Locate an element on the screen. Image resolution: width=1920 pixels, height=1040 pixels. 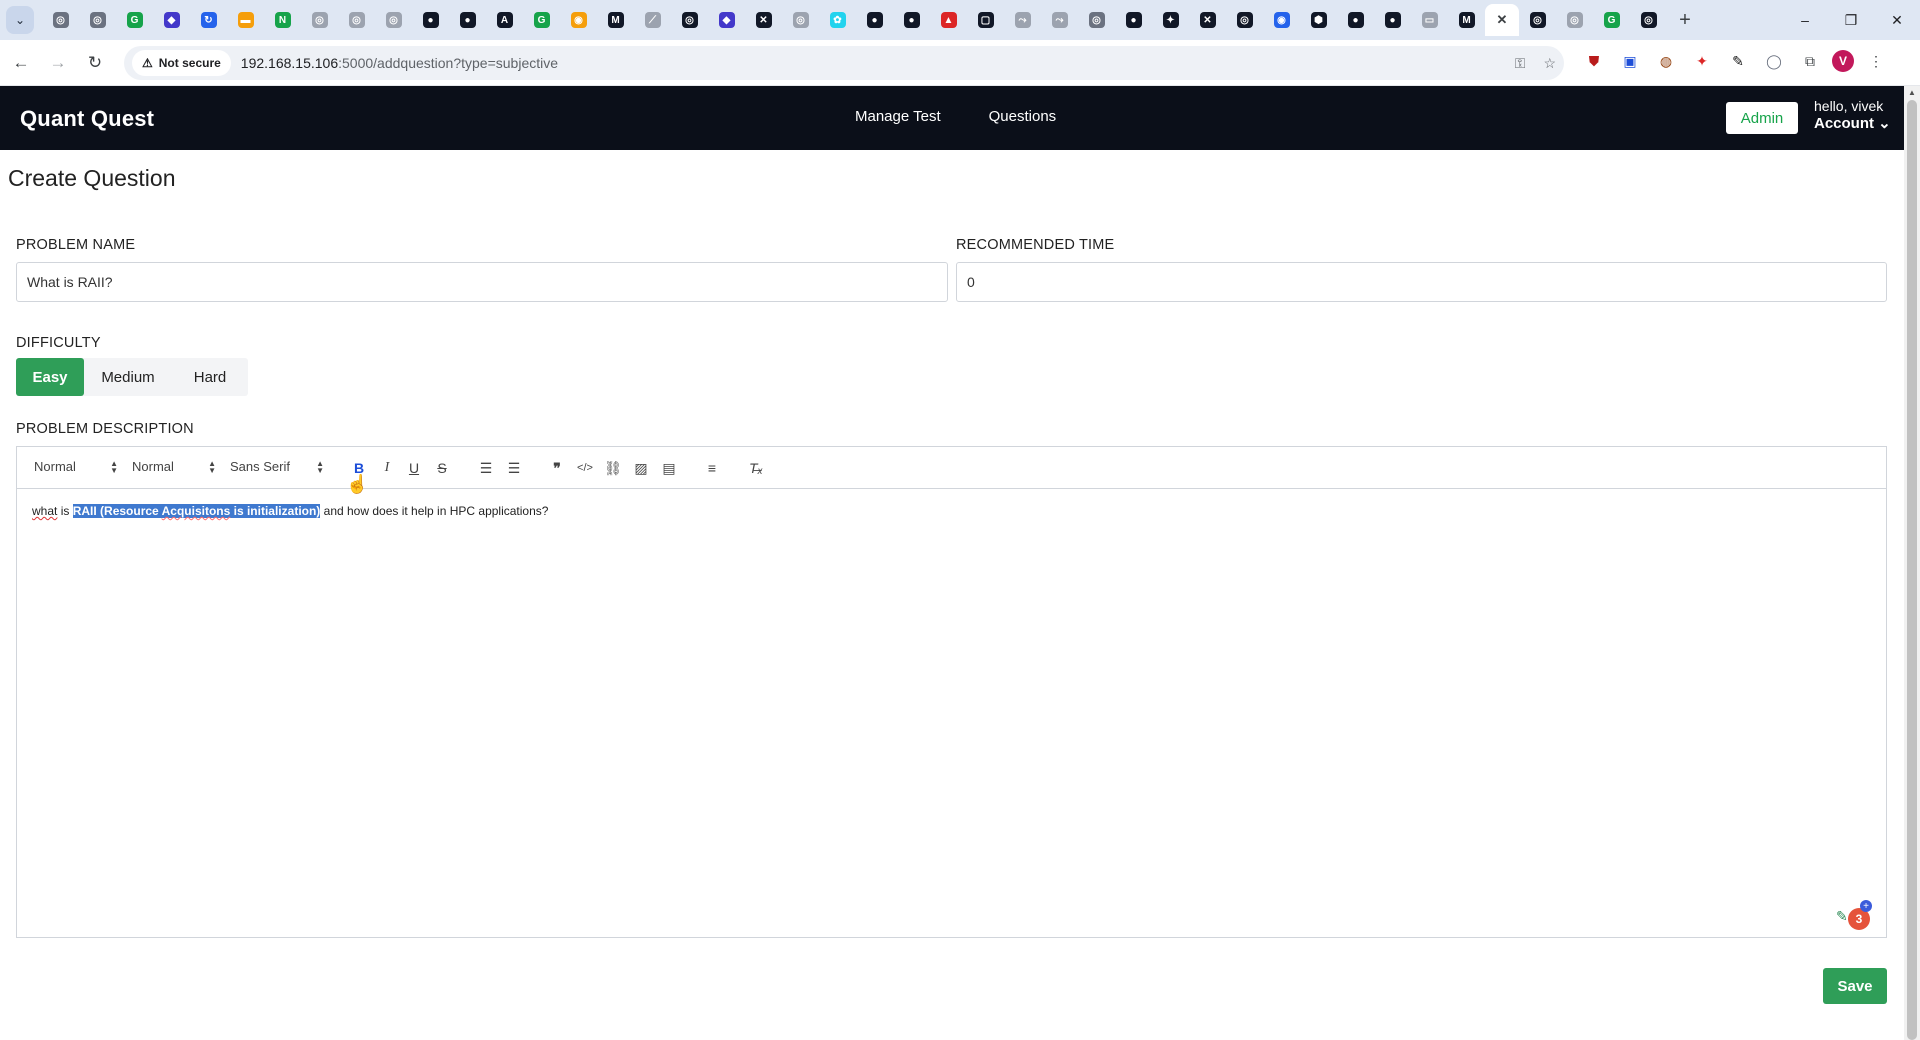
tab-search-icon: ⌄ is located at coordinates (20, 20).